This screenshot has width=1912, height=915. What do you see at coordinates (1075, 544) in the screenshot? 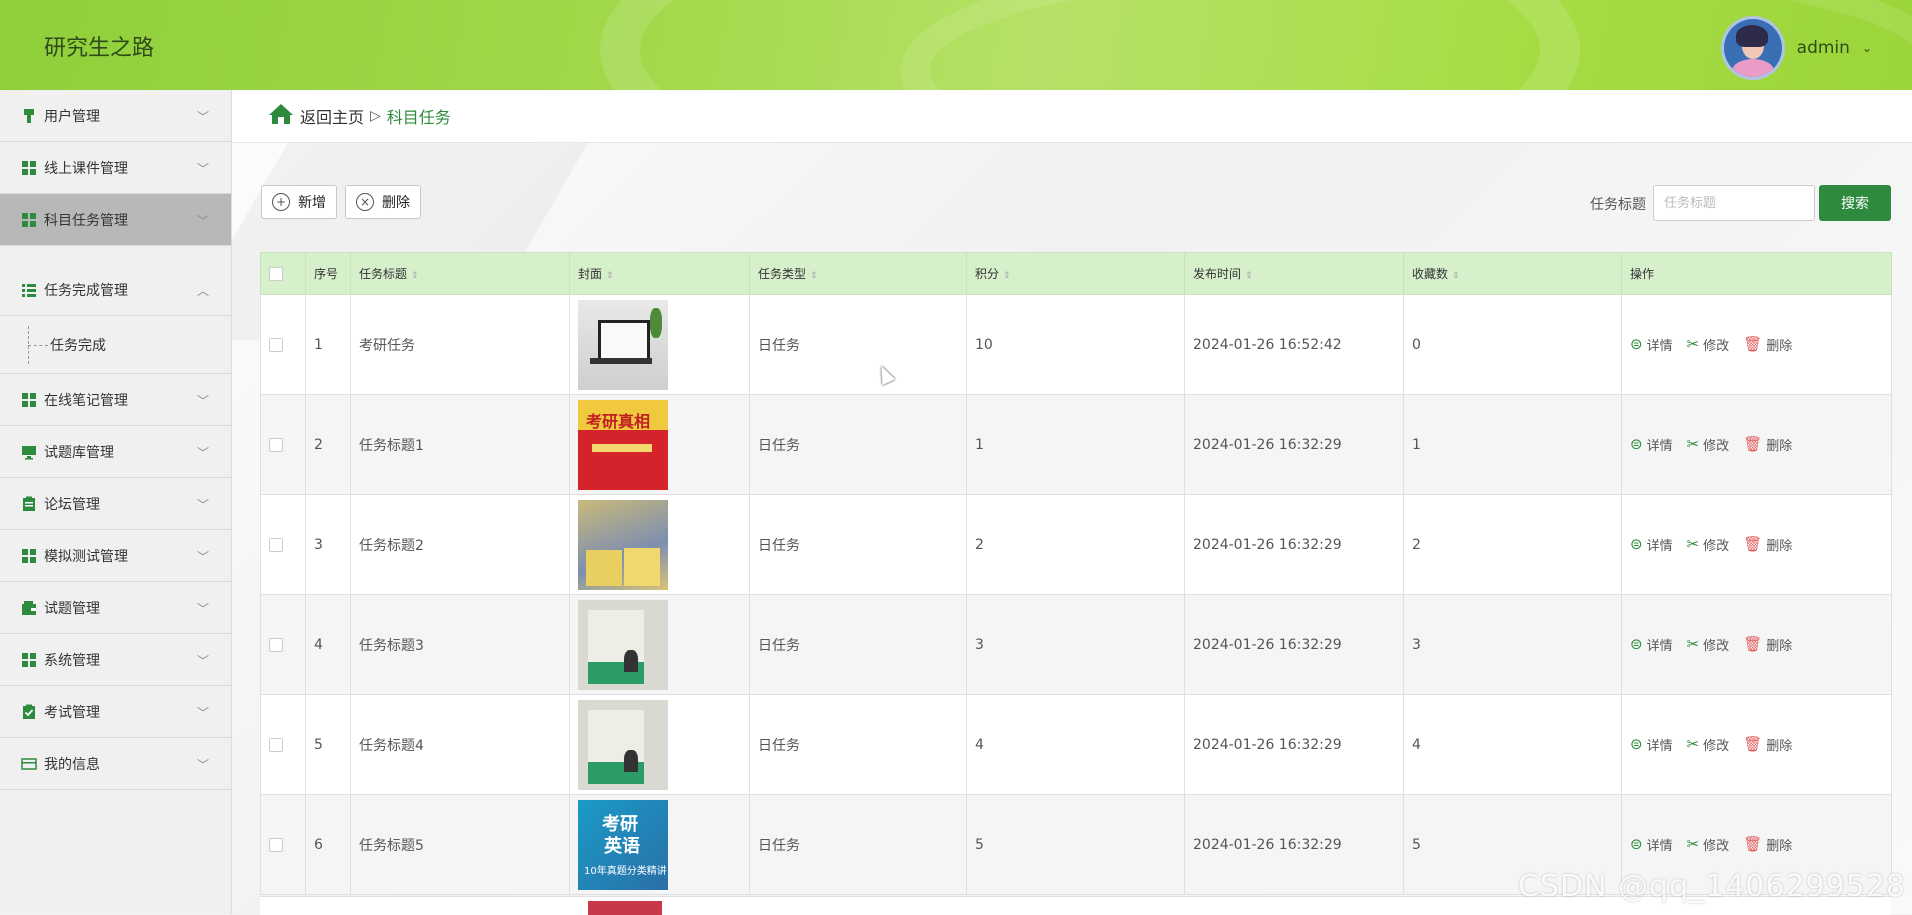
I see `cell-points: 2` at bounding box center [1075, 544].